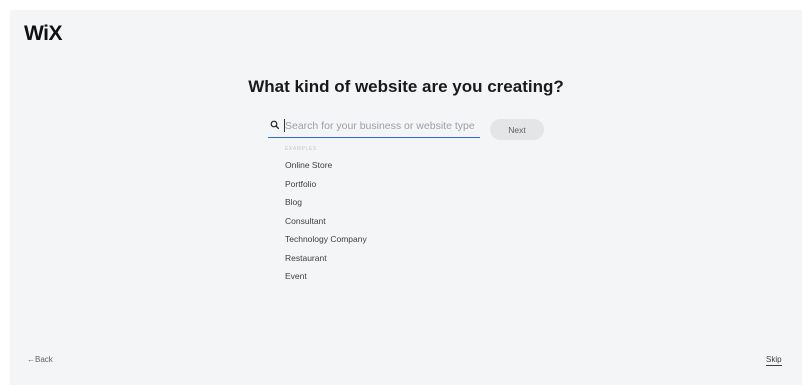  I want to click on example-portfolio: Portfolio, so click(326, 187).